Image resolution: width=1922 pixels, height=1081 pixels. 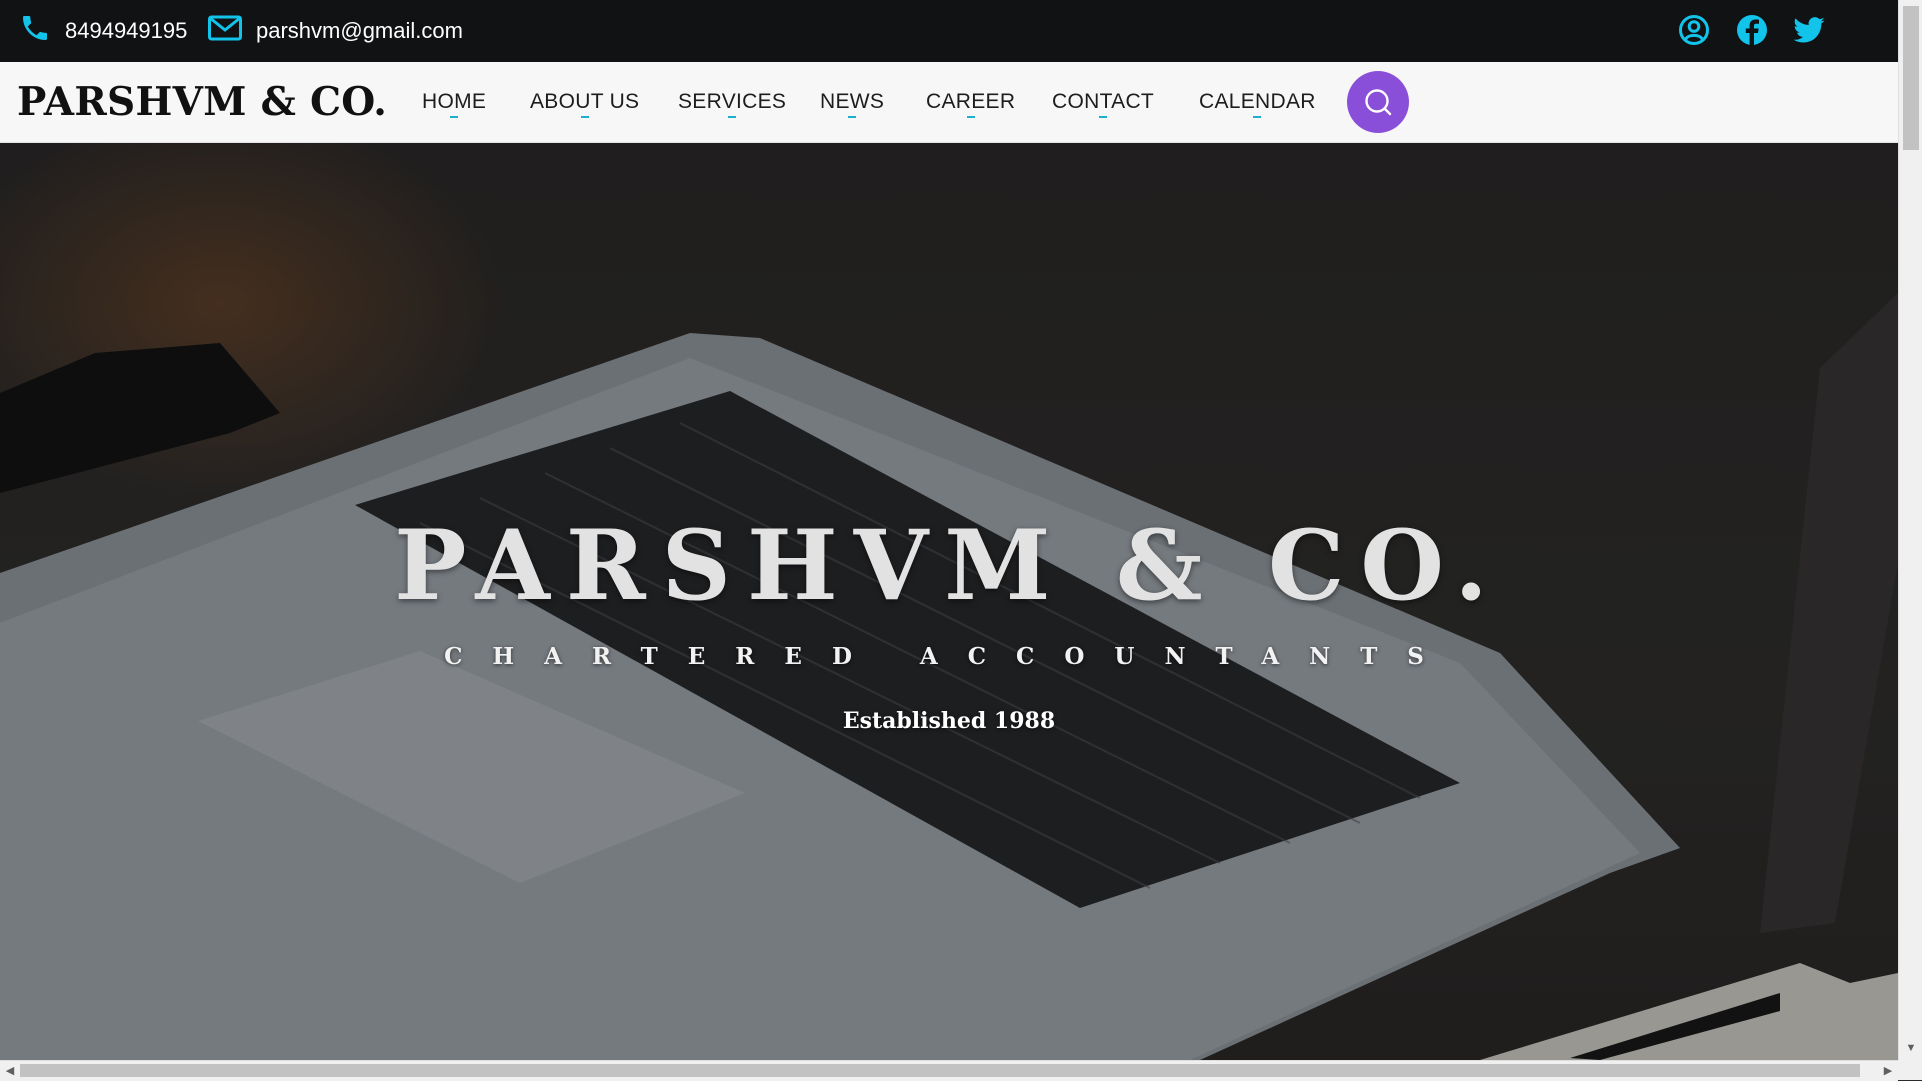 I want to click on nav-news: NEWS, so click(x=852, y=102).